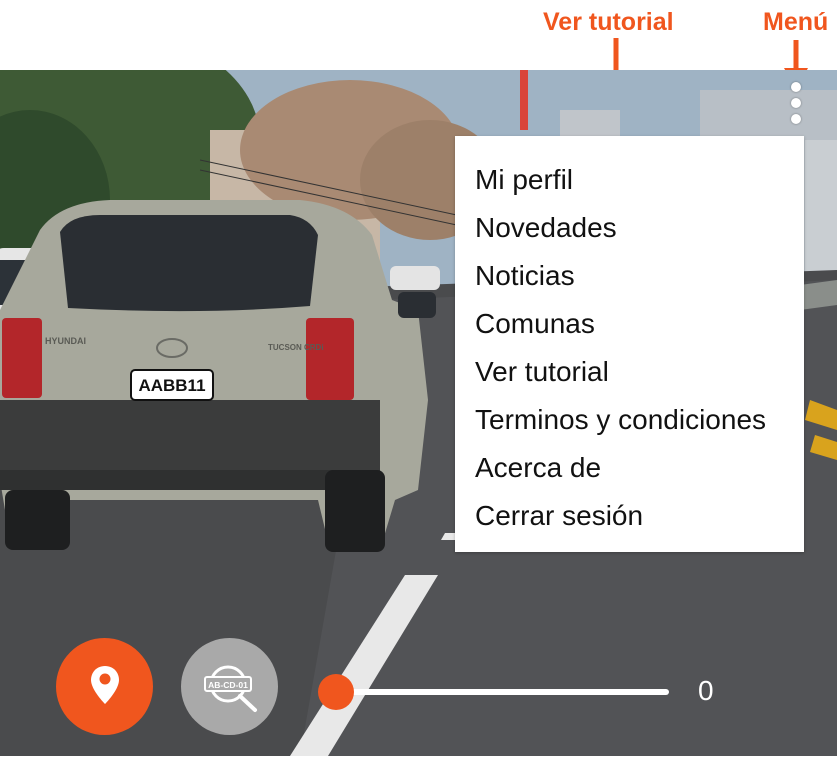 Image resolution: width=837 pixels, height=761 pixels. Describe the element at coordinates (608, 22) in the screenshot. I see `callout-ver-tutorial: Ver tutorial` at that location.